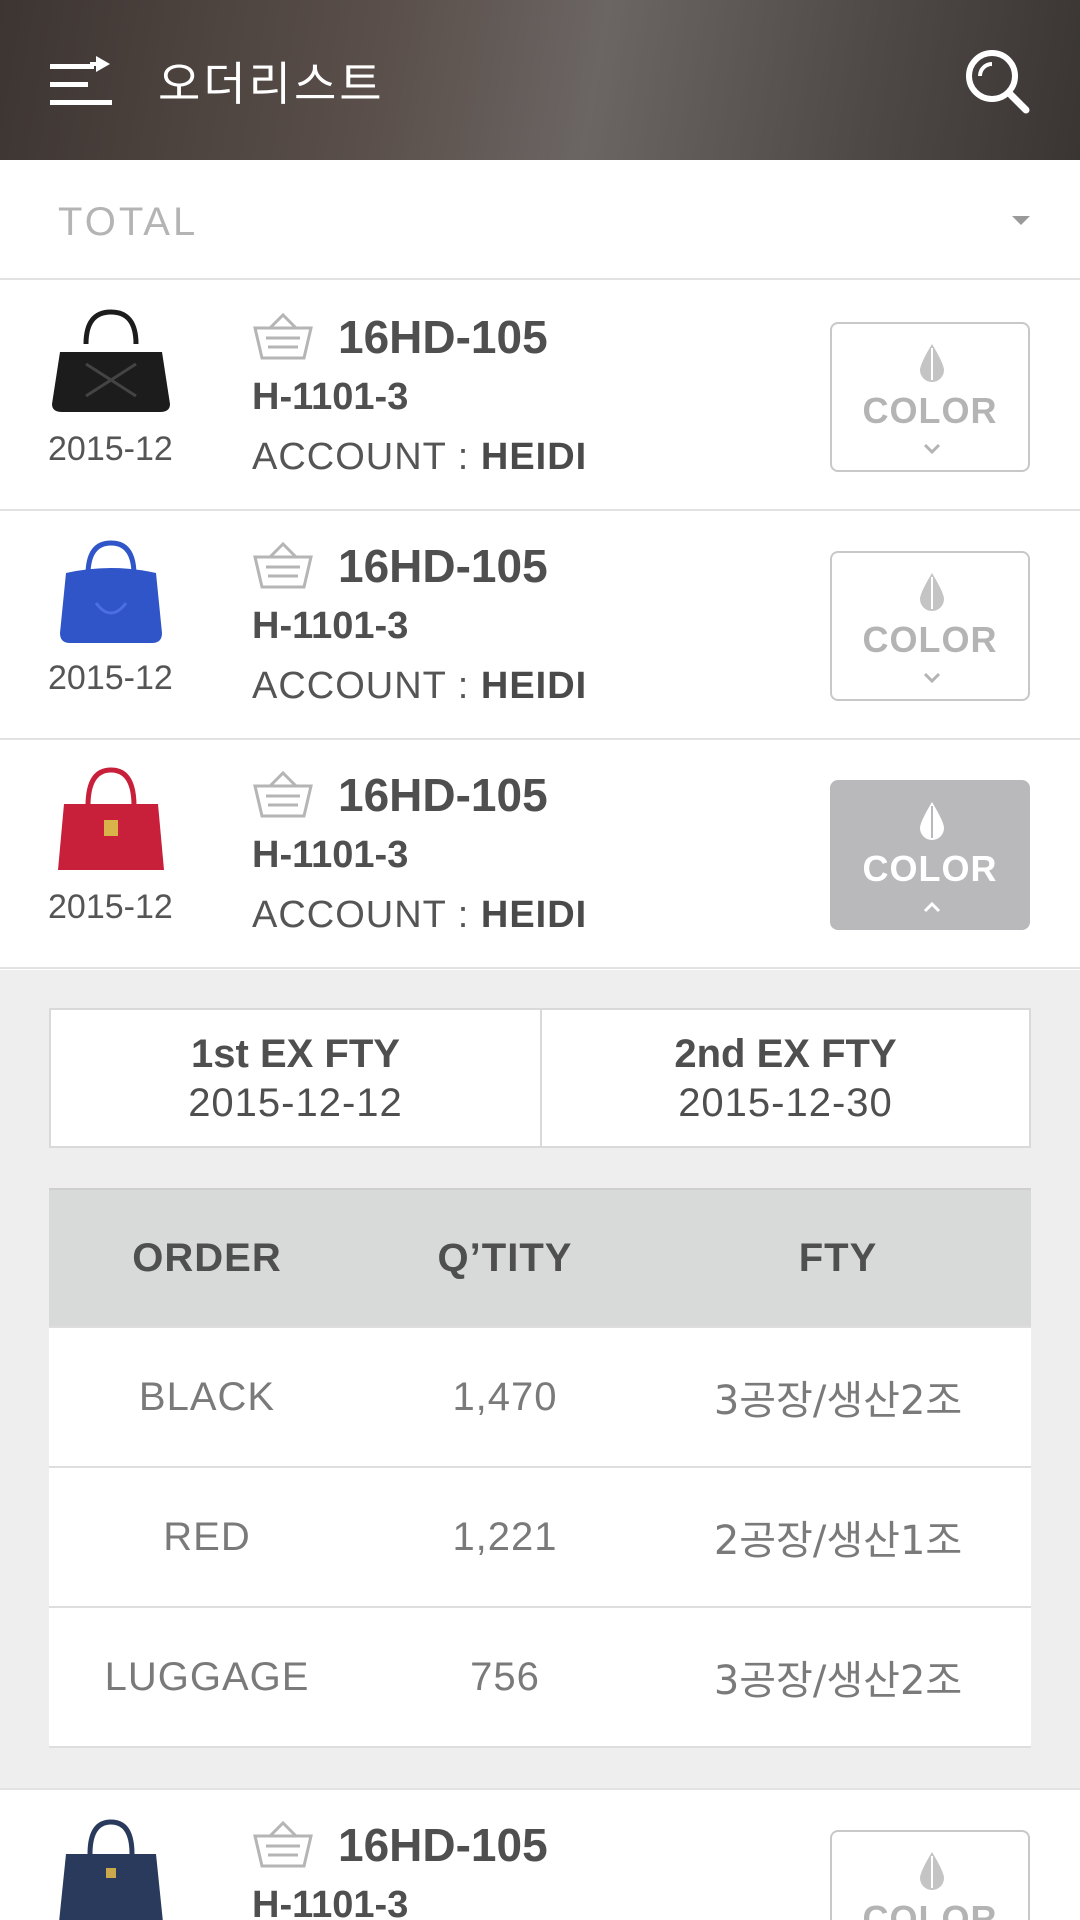  What do you see at coordinates (295, 1078) in the screenshot?
I see `first-ex-fty: 1st EX FTY 2015-12-12` at bounding box center [295, 1078].